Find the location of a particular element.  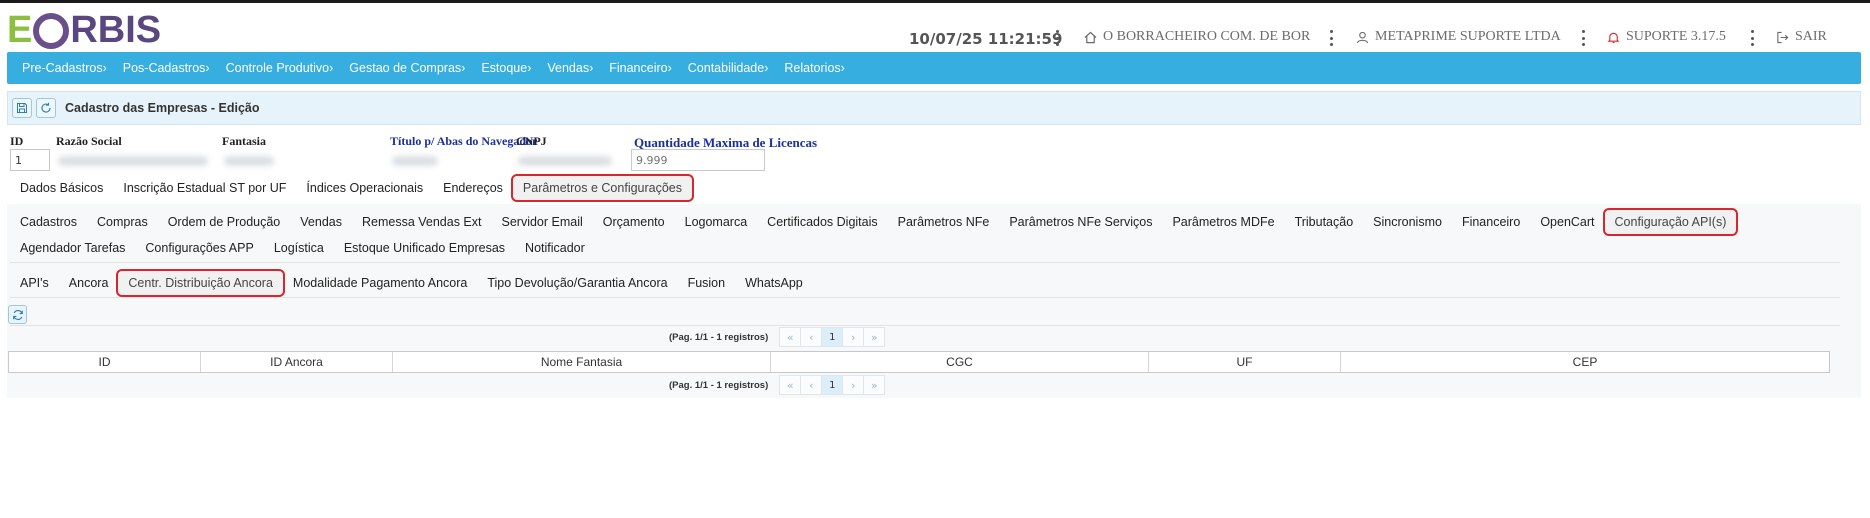

reload-icon is located at coordinates (46, 107).